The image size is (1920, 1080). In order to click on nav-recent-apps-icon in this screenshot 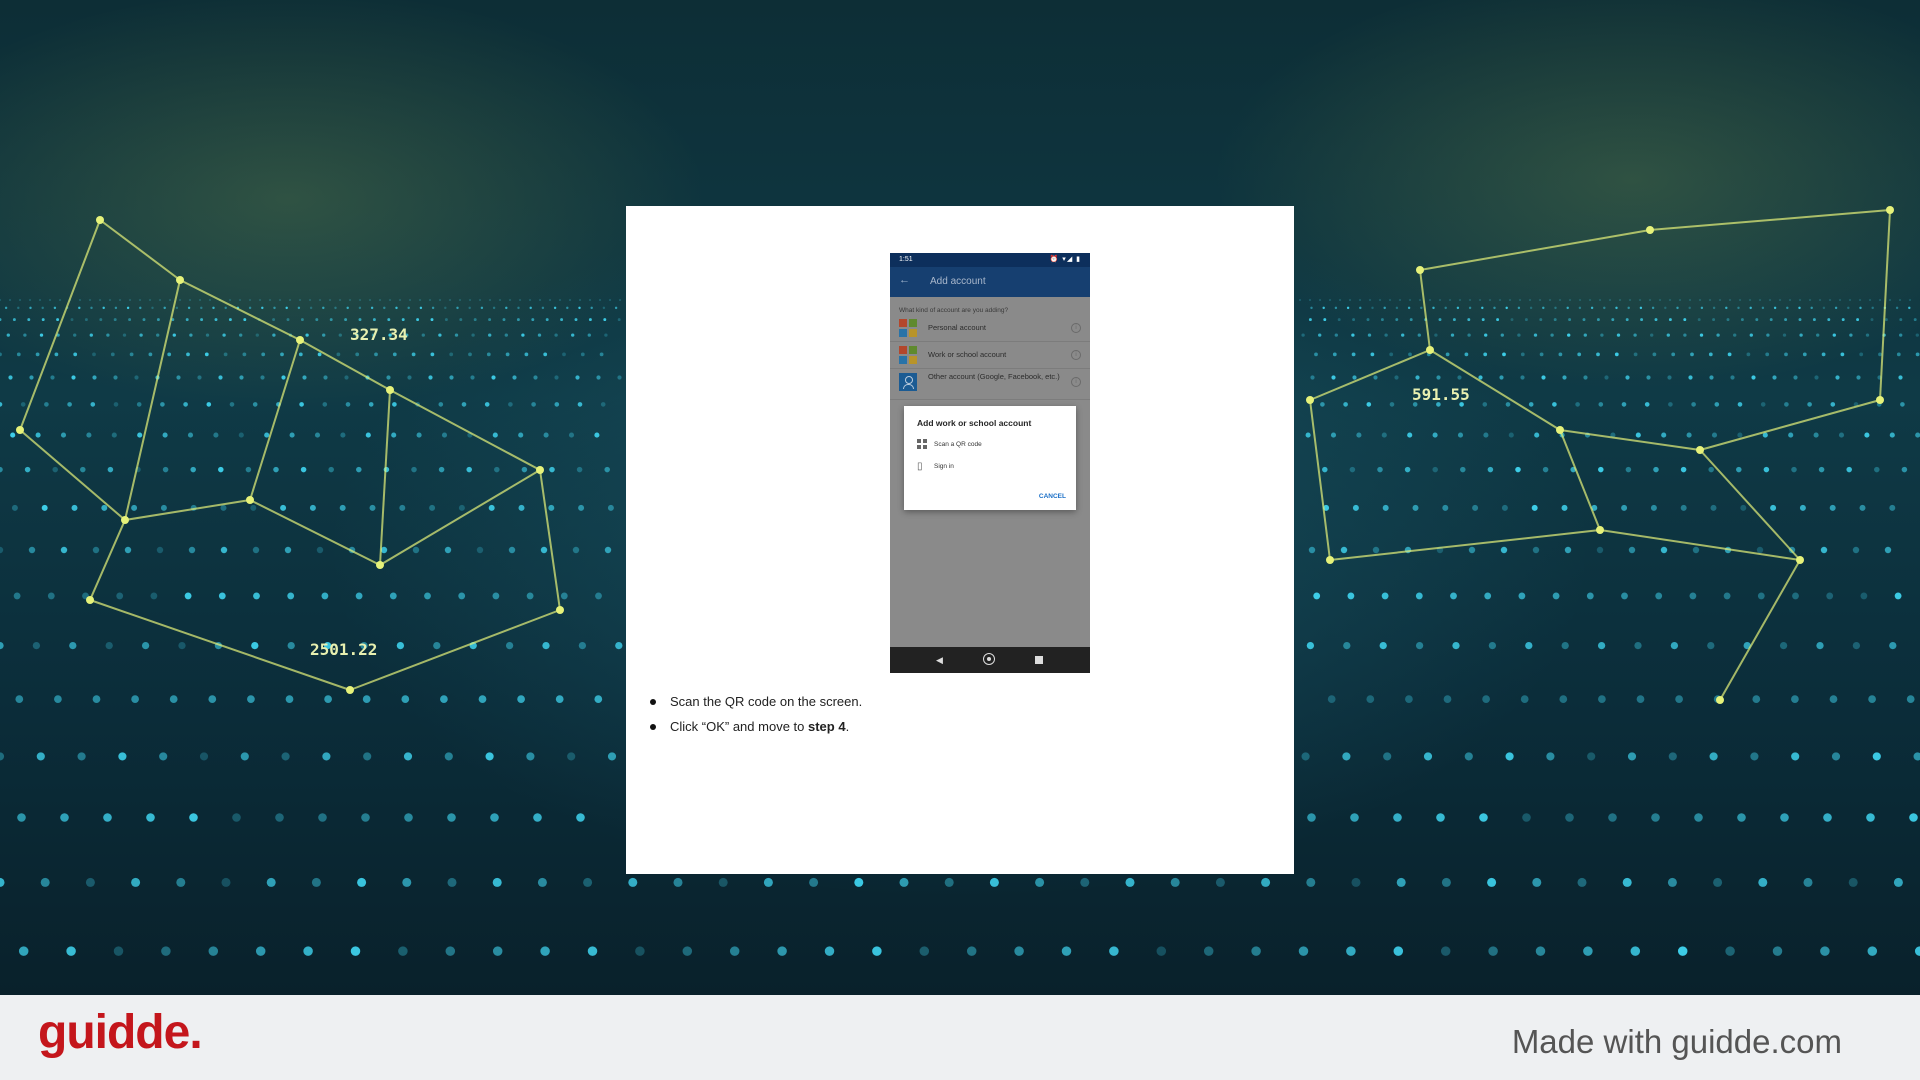, I will do `click(1039, 660)`.